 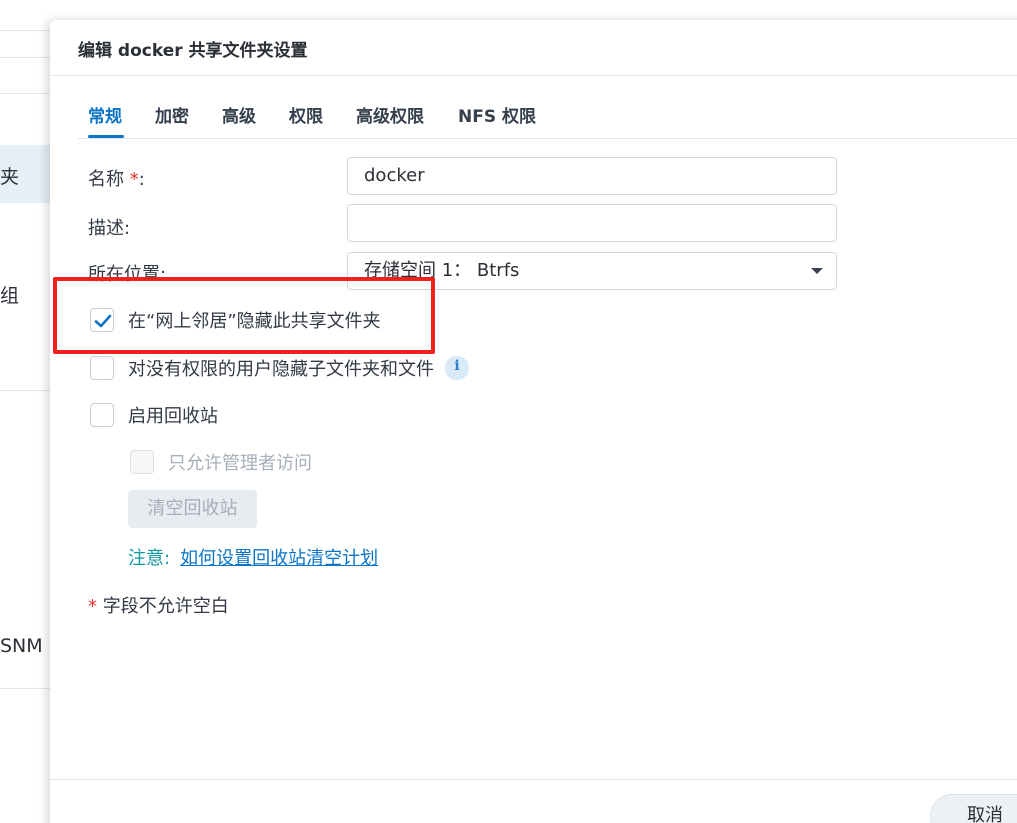 I want to click on cancel-button: 取消, so click(x=973, y=808).